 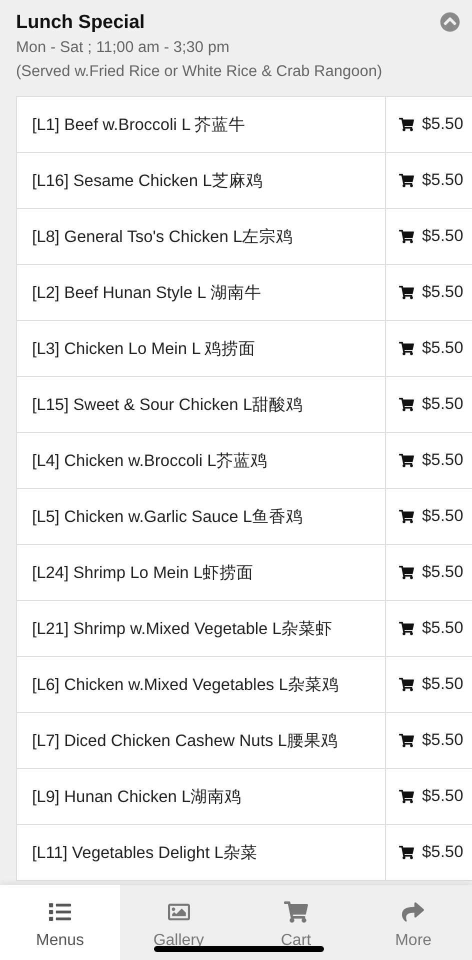 What do you see at coordinates (201, 796) in the screenshot?
I see `item-name: [L9] Hunan Chicken L湖南鸡` at bounding box center [201, 796].